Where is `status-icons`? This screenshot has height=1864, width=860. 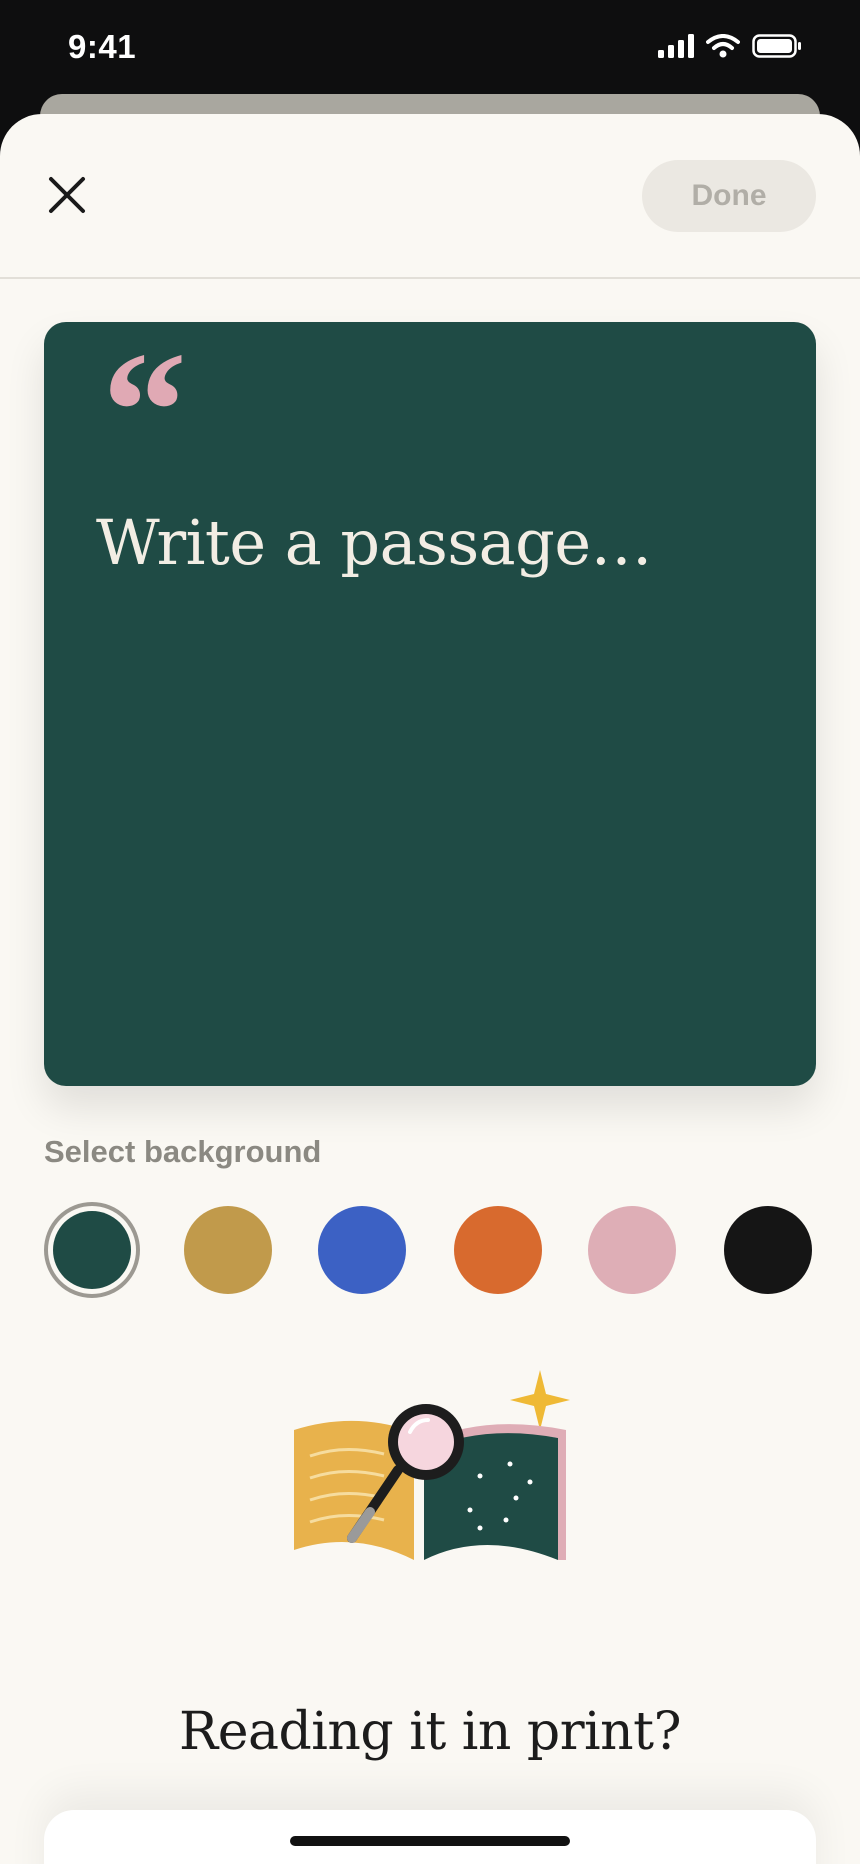
status-icons is located at coordinates (730, 48).